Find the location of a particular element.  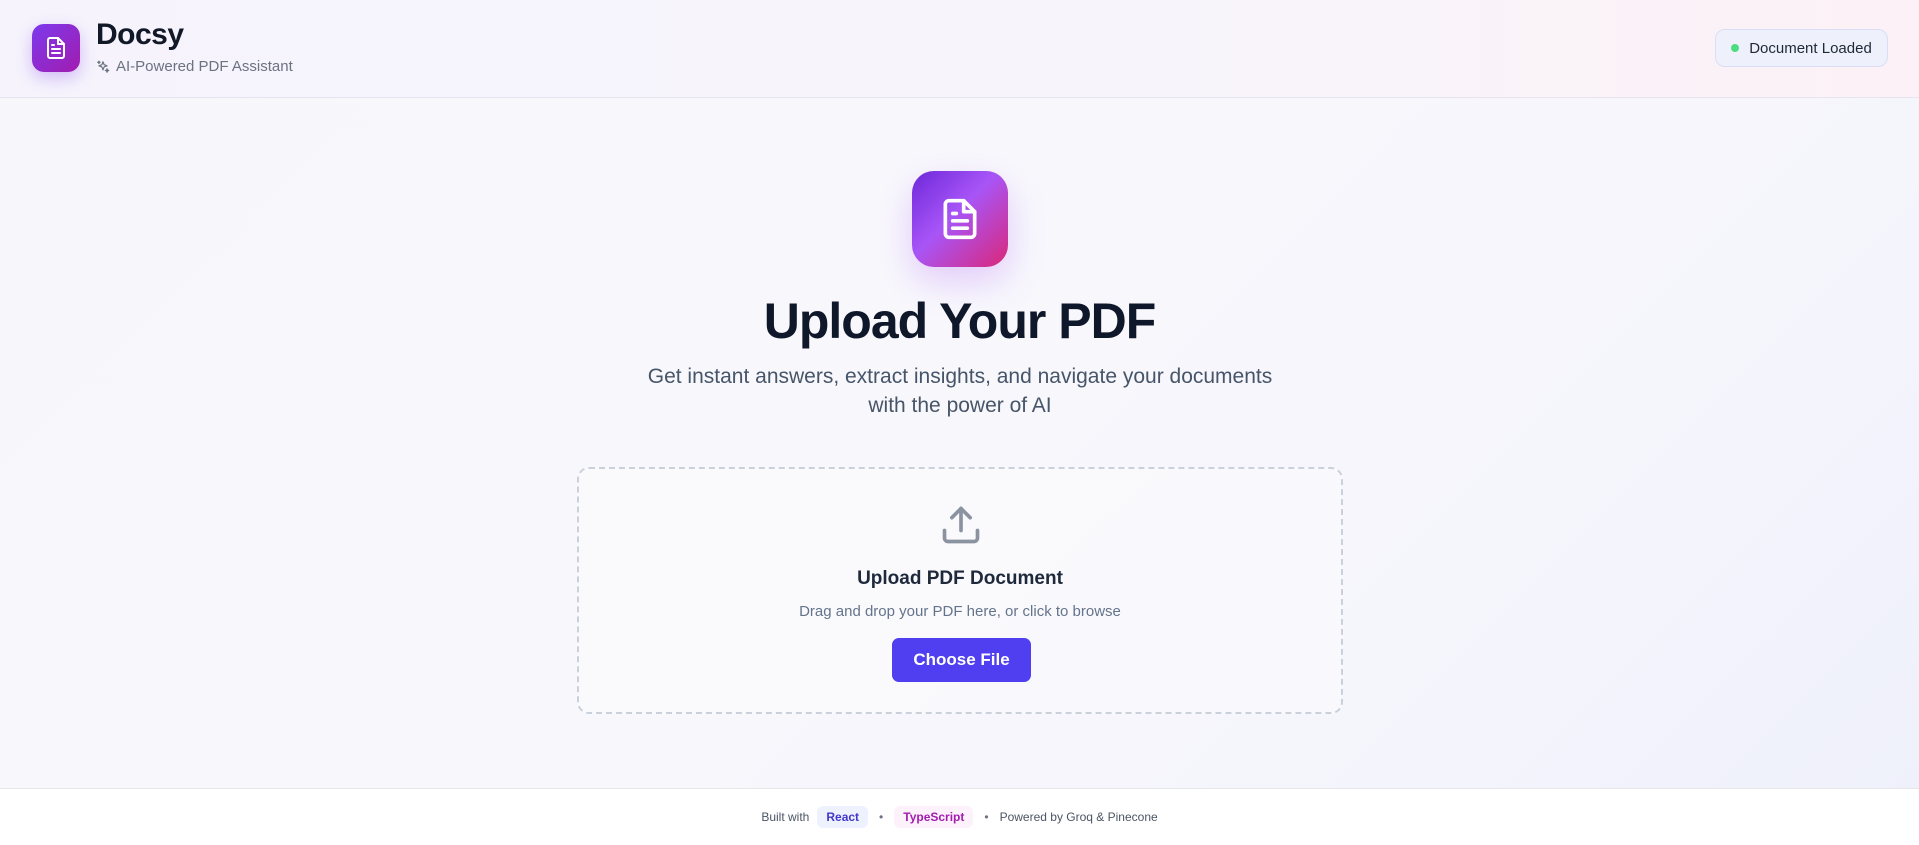

built-with-label: Built with is located at coordinates (785, 817).